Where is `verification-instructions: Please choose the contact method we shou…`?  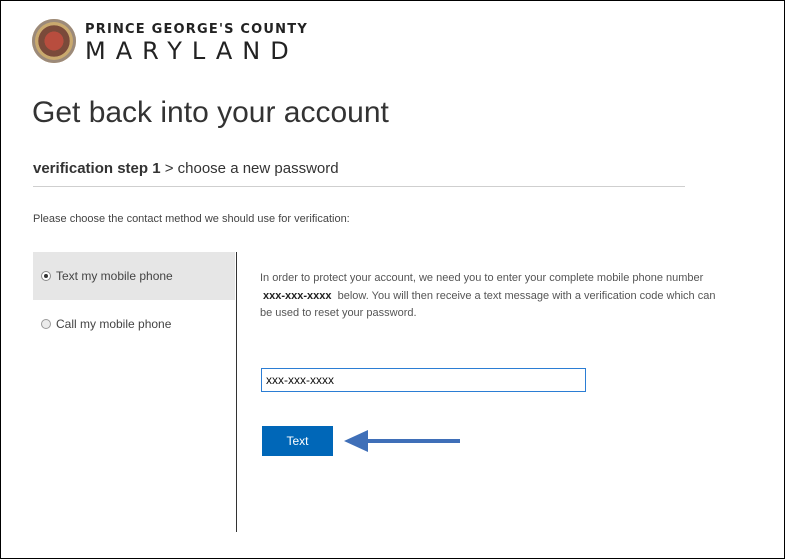 verification-instructions: Please choose the contact method we shou… is located at coordinates (191, 219).